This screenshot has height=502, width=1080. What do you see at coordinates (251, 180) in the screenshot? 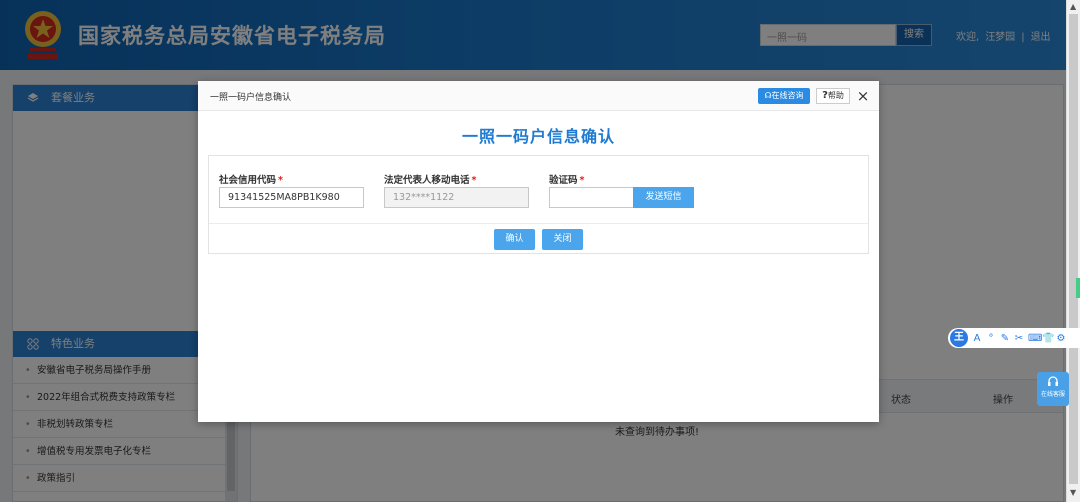
I see `credit-code-label: 社会信用代码 *` at bounding box center [251, 180].